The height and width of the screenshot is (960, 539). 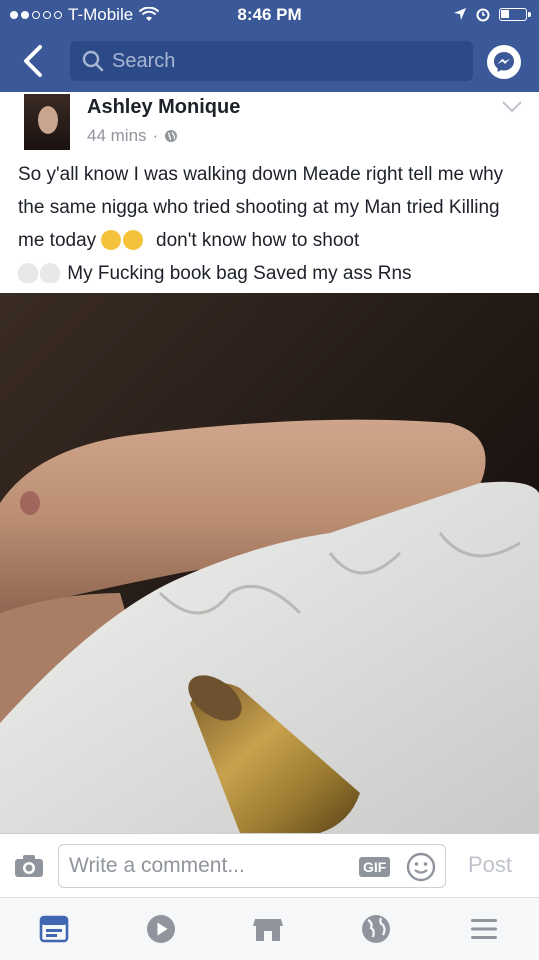 I want to click on video-tab-icon, so click(x=161, y=929).